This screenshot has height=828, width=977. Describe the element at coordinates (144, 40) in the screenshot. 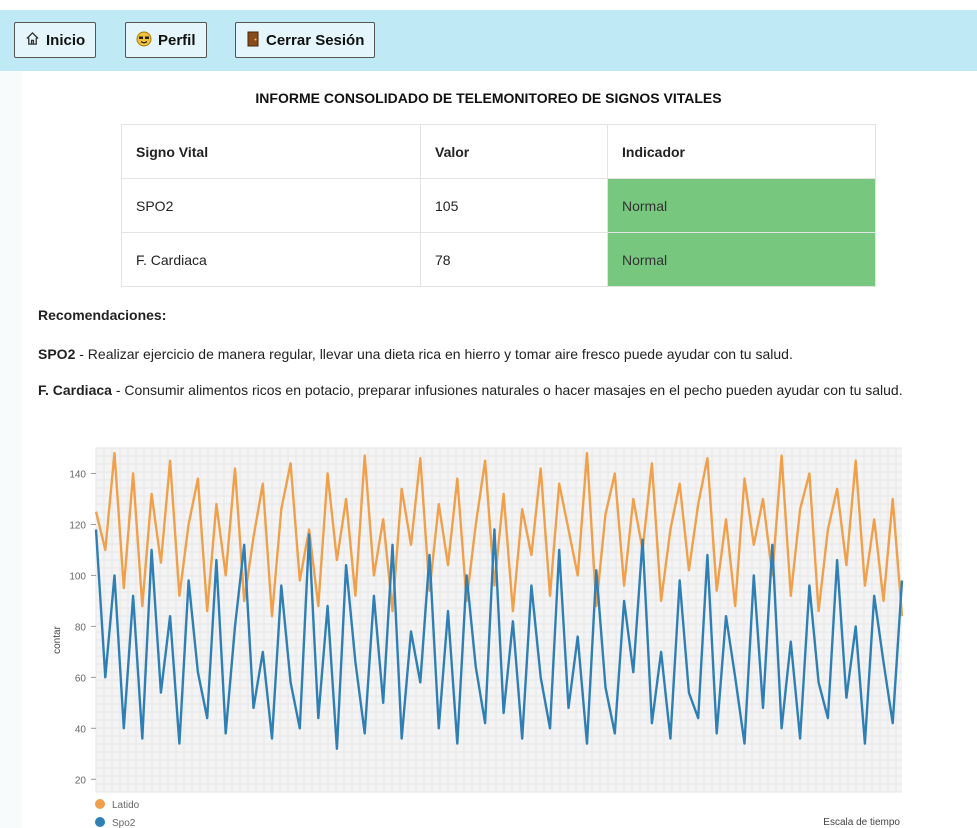

I see `smiley-icon` at that location.